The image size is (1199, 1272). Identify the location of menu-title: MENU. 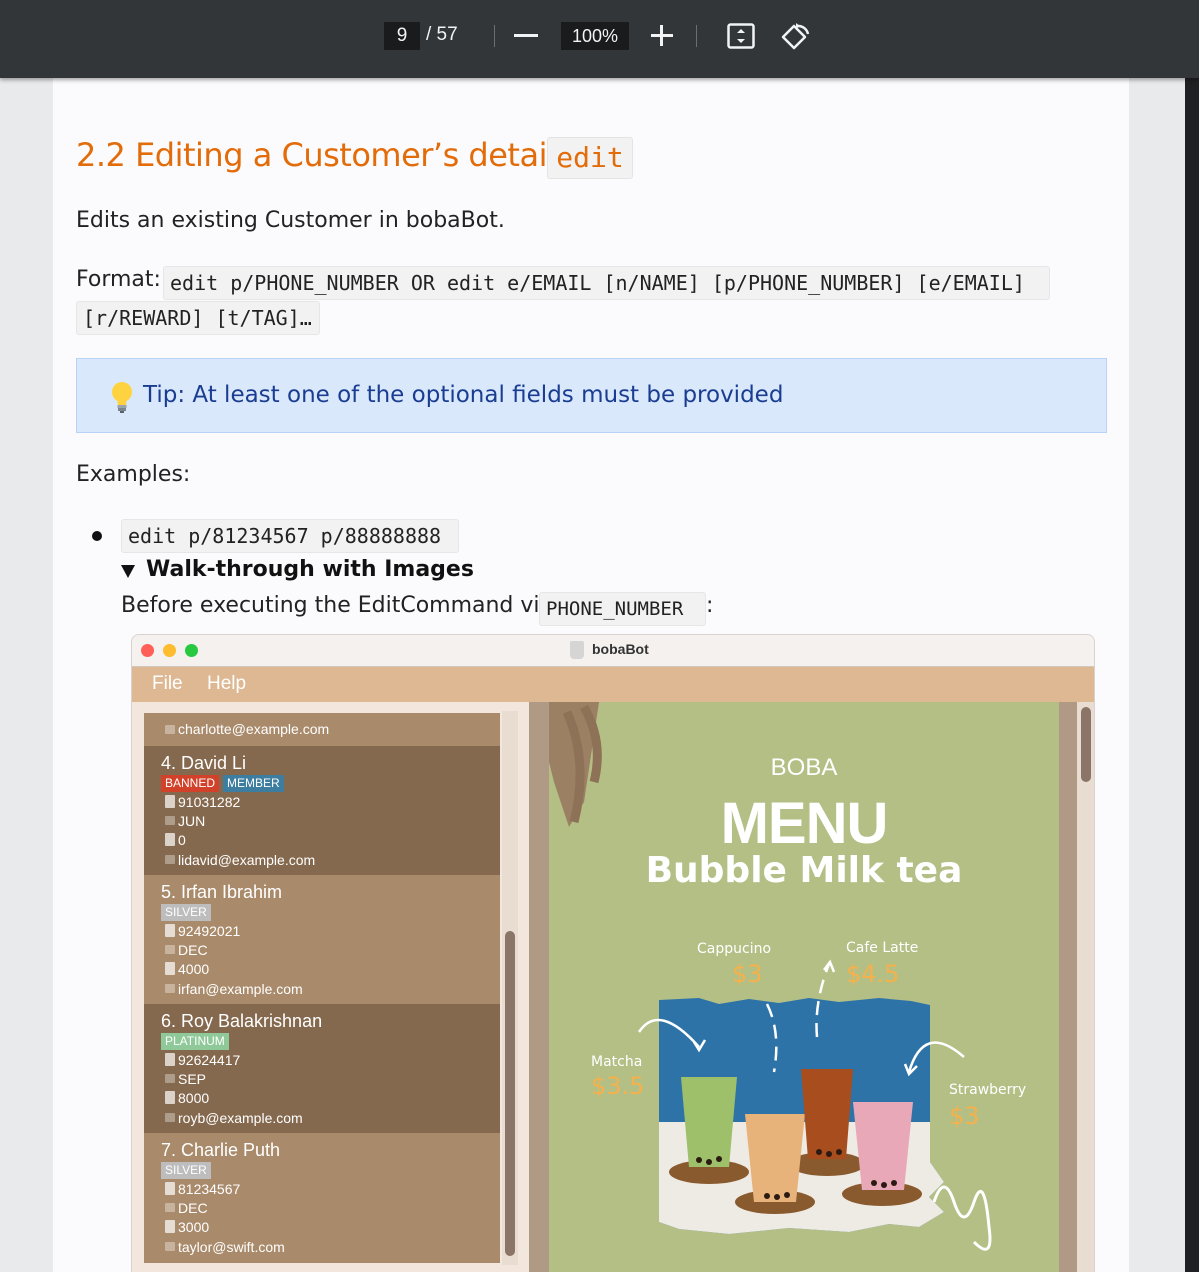
(804, 823).